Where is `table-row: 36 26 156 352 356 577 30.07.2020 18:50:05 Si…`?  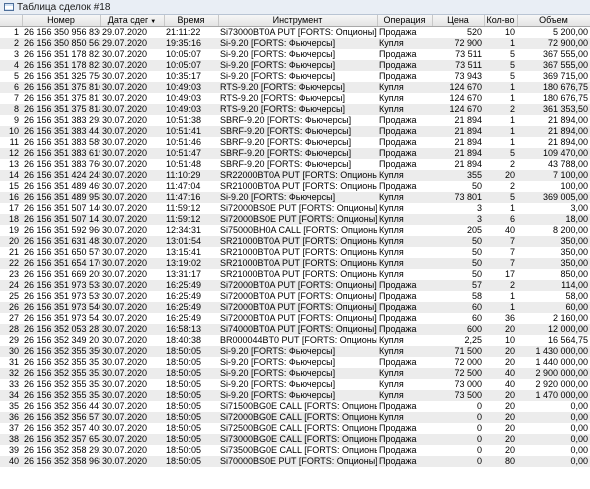
table-row: 36 26 156 352 356 577 30.07.2020 18:50:05 Si… is located at coordinates (295, 417).